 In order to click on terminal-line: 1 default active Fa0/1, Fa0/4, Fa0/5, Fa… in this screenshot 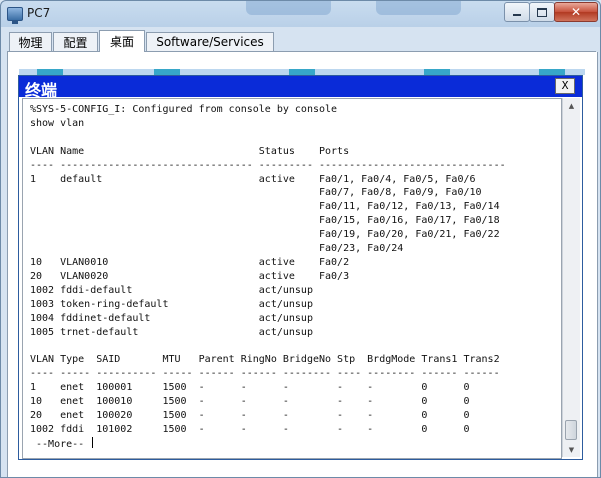, I will do `click(253, 179)`.